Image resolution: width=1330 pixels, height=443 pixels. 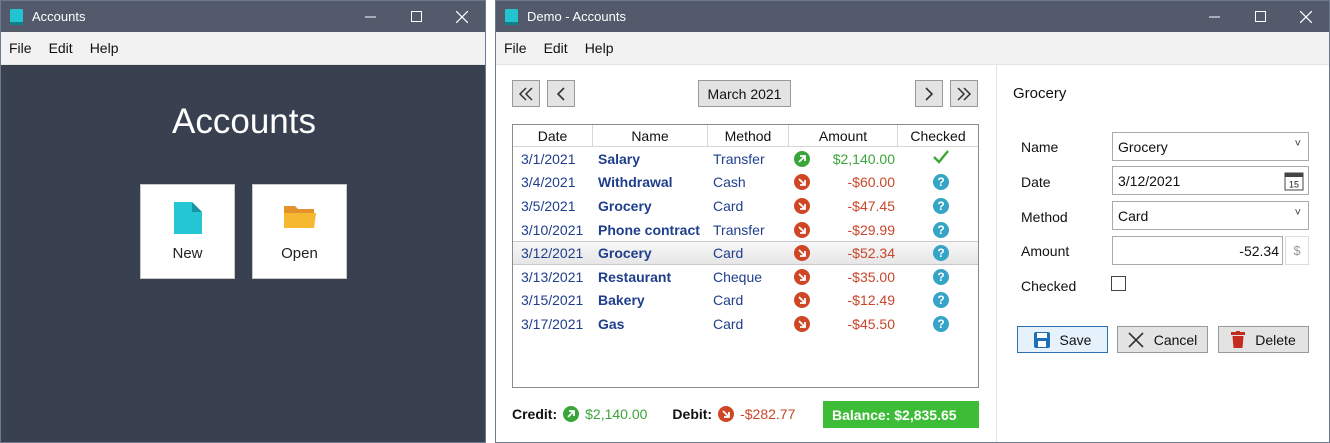 I want to click on new-button: New, so click(x=187, y=231).